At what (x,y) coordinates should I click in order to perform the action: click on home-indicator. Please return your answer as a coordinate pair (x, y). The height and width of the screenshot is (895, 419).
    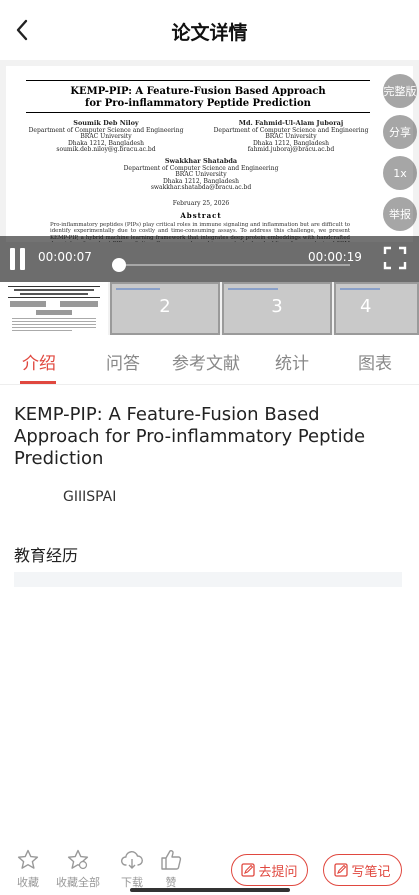
    Looking at the image, I should click on (210, 890).